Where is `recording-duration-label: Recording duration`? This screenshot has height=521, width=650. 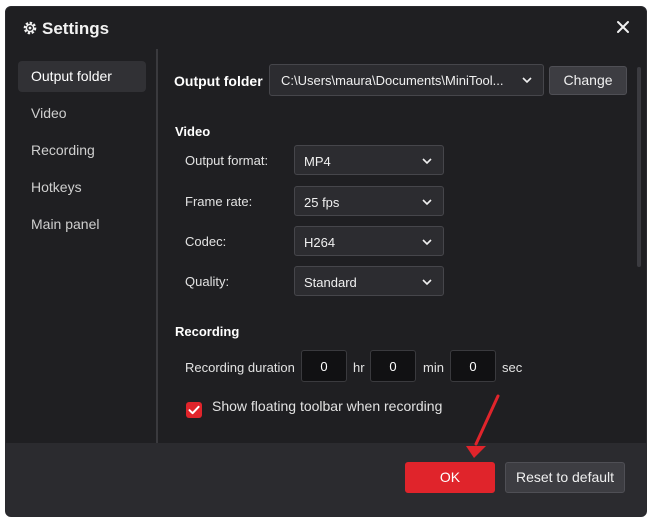 recording-duration-label: Recording duration is located at coordinates (240, 367).